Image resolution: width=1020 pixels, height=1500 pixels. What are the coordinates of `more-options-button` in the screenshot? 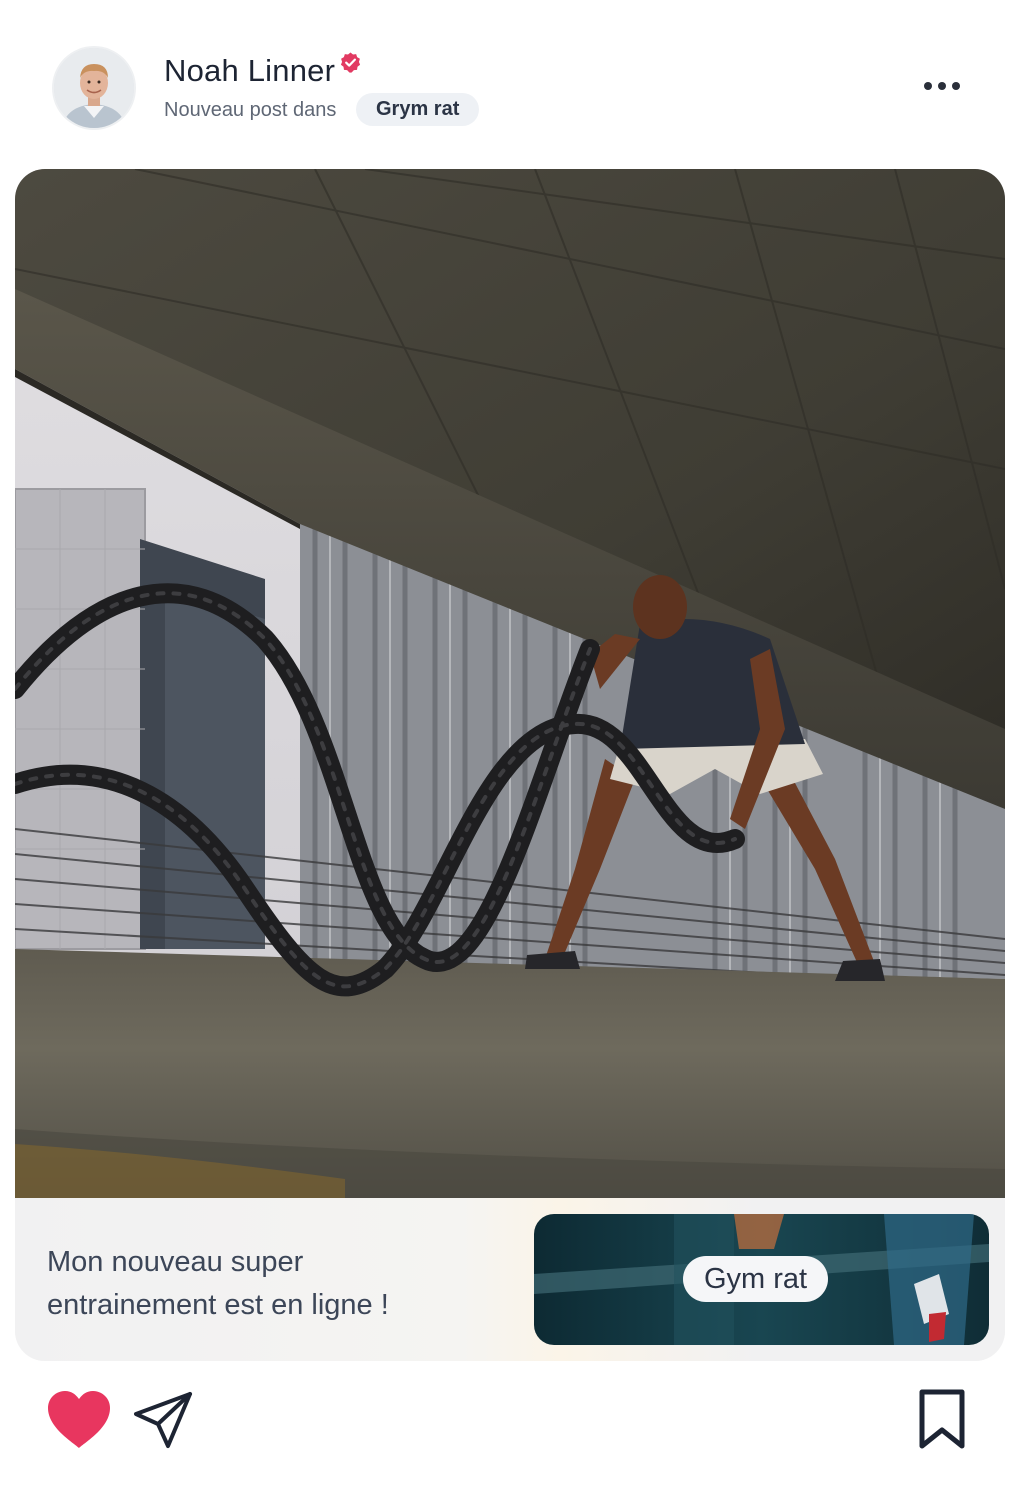 It's located at (942, 86).